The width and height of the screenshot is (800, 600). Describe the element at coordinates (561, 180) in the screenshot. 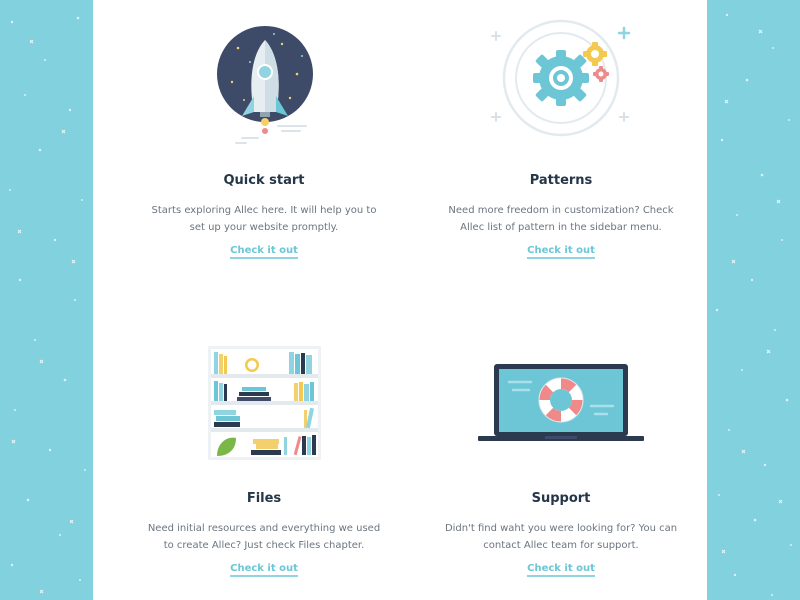

I see `card-title: Patterns` at that location.